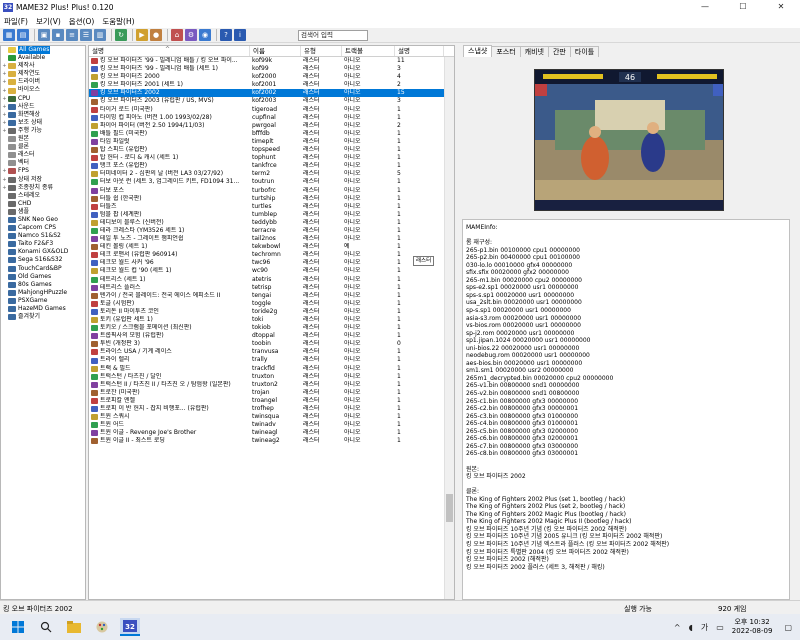 The image size is (800, 640). What do you see at coordinates (43, 196) in the screenshot?
I see `tree-item: 스테레오` at bounding box center [43, 196].